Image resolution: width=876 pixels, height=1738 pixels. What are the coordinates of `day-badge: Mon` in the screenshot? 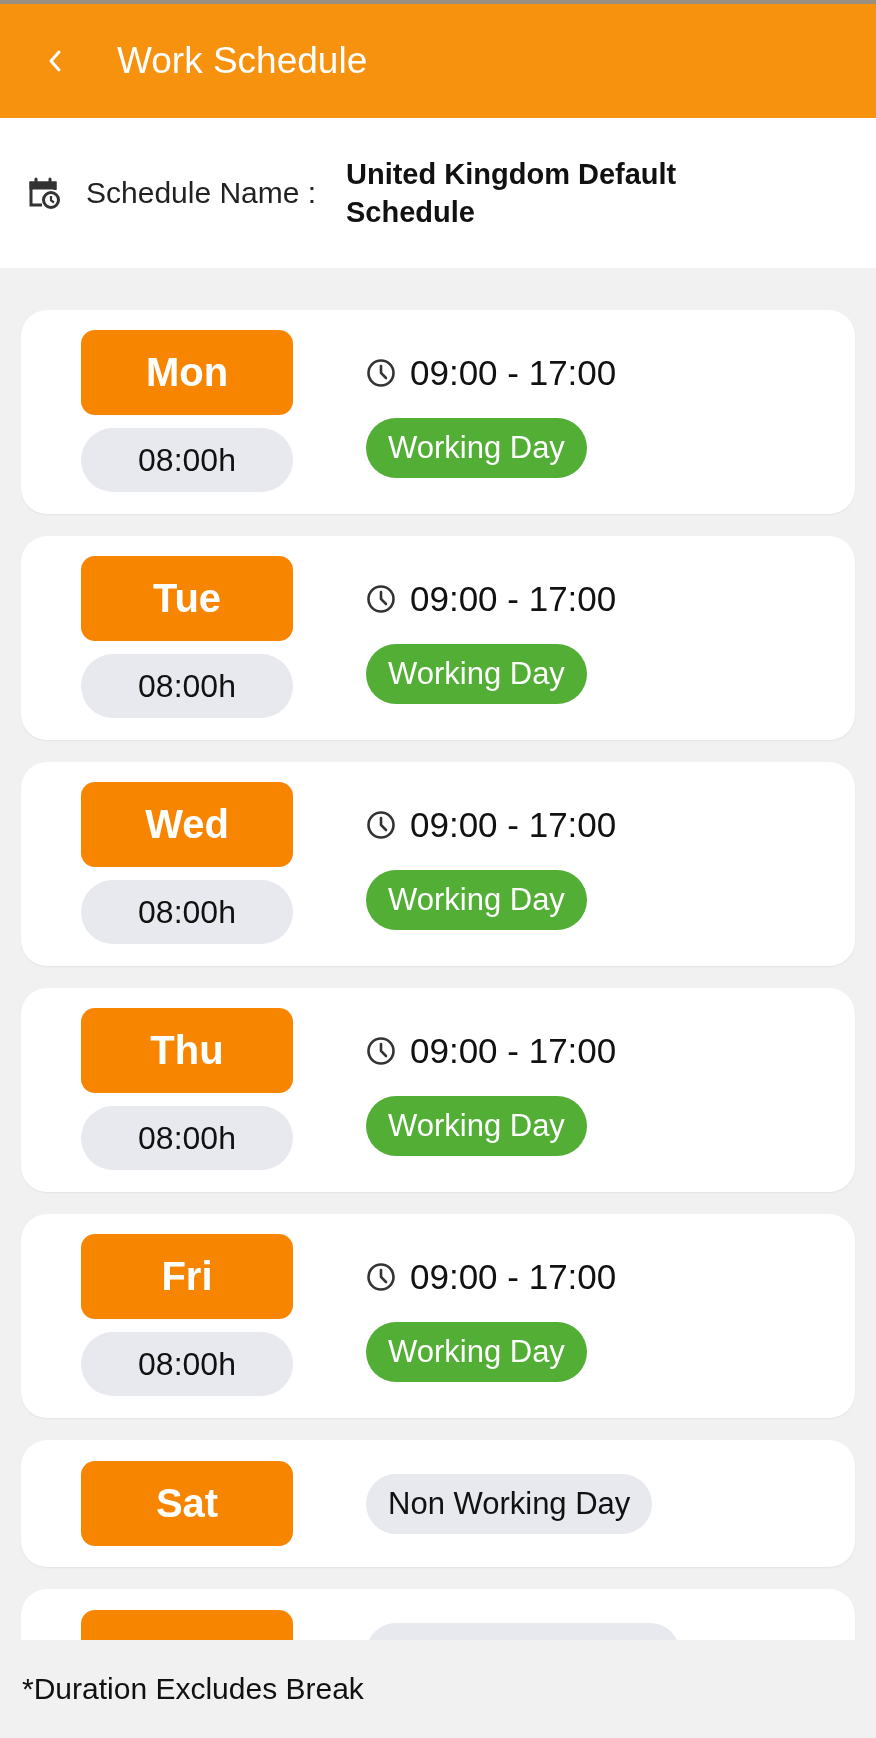 It's located at (187, 372).